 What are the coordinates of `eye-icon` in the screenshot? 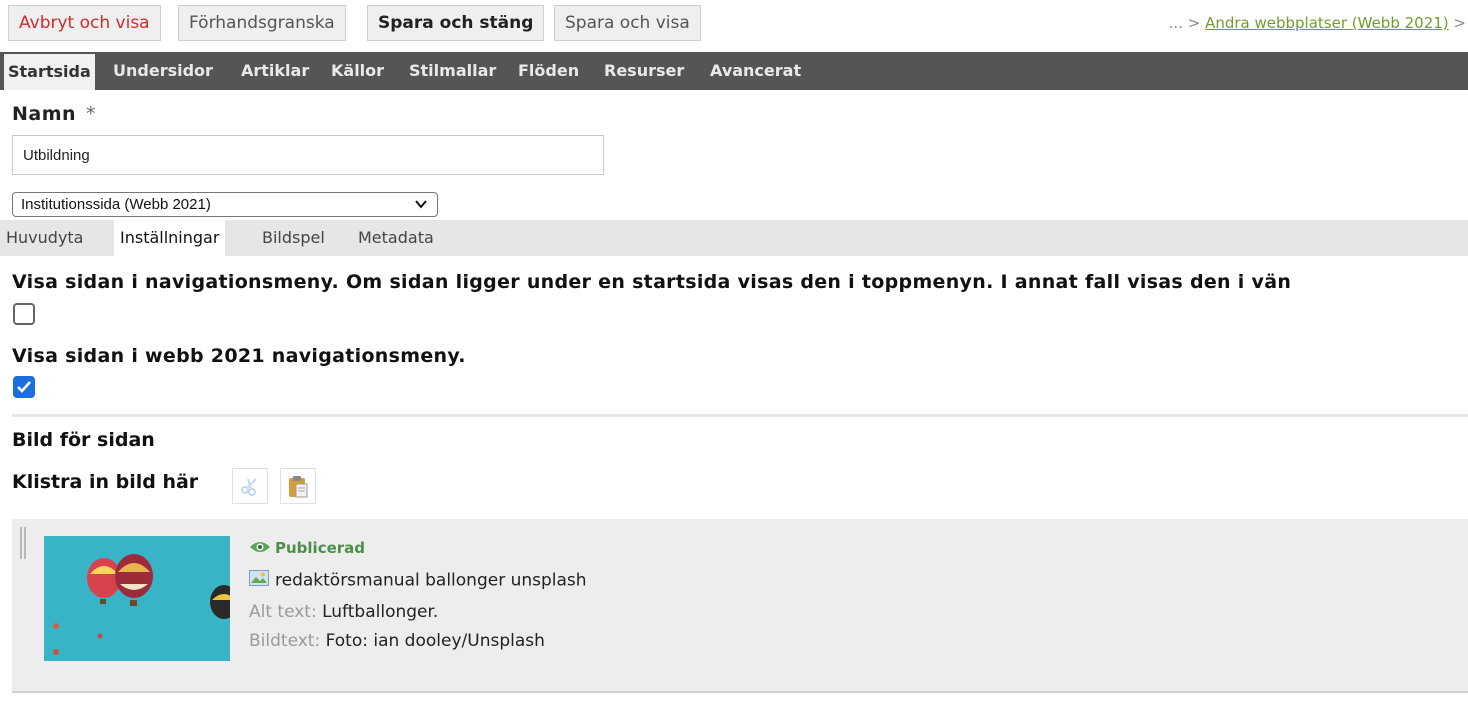 It's located at (260, 549).